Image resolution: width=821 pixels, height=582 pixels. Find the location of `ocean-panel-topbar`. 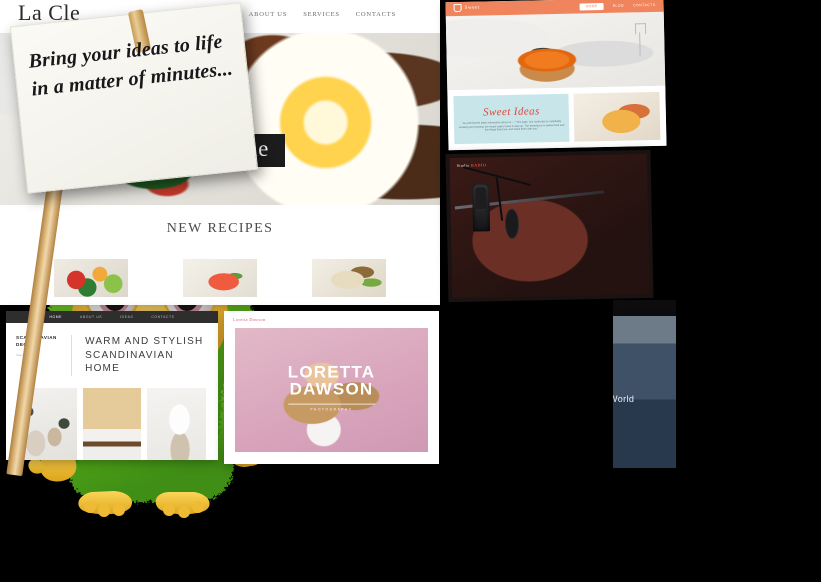

ocean-panel-topbar is located at coordinates (644, 308).